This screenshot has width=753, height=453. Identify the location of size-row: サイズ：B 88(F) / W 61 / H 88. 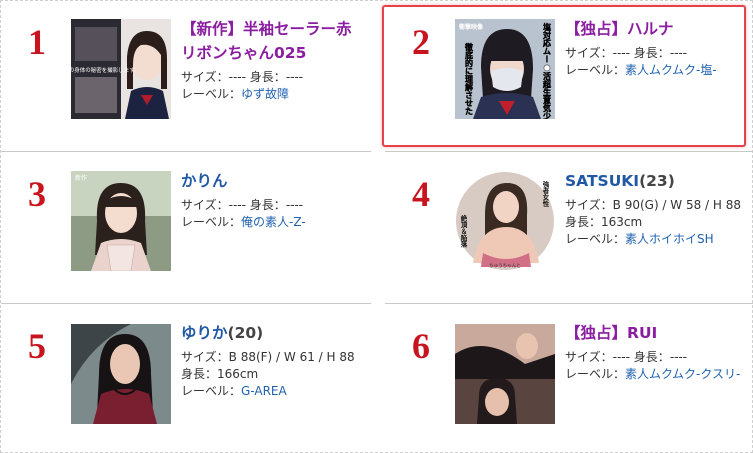
(273, 357).